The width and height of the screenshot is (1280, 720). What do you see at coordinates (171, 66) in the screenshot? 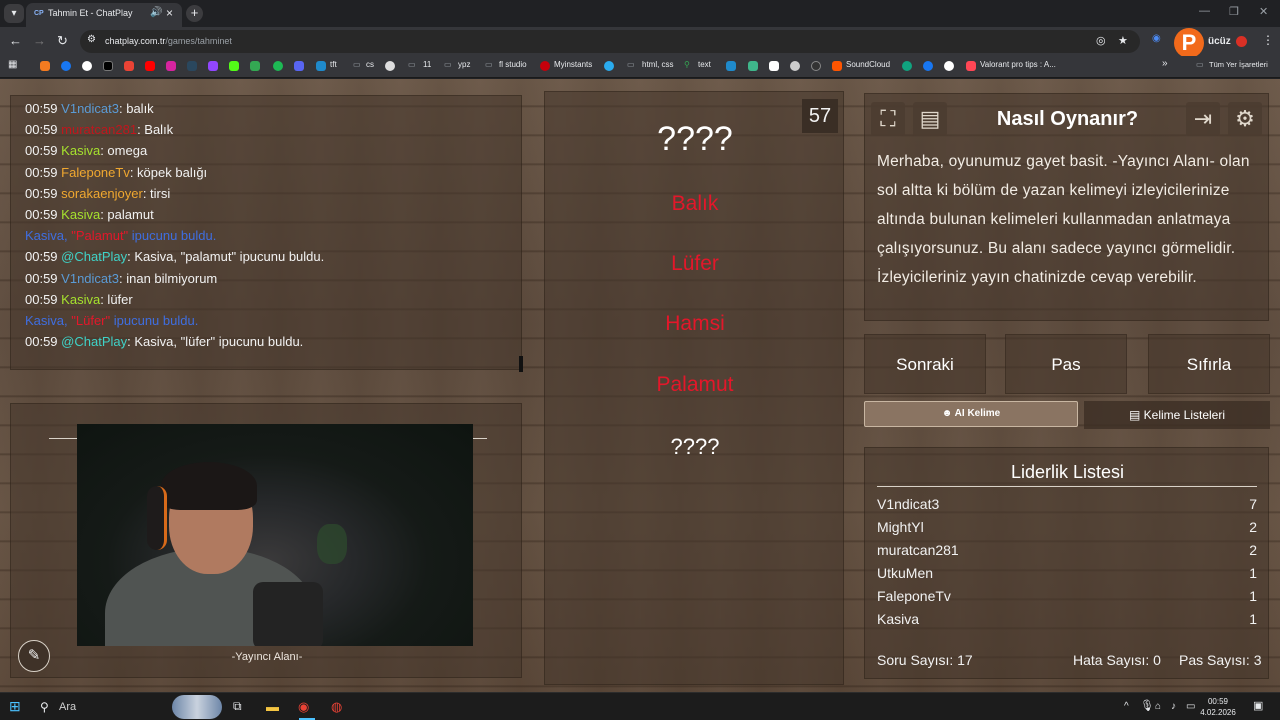
I see `bookmark-instagram-icon` at bounding box center [171, 66].